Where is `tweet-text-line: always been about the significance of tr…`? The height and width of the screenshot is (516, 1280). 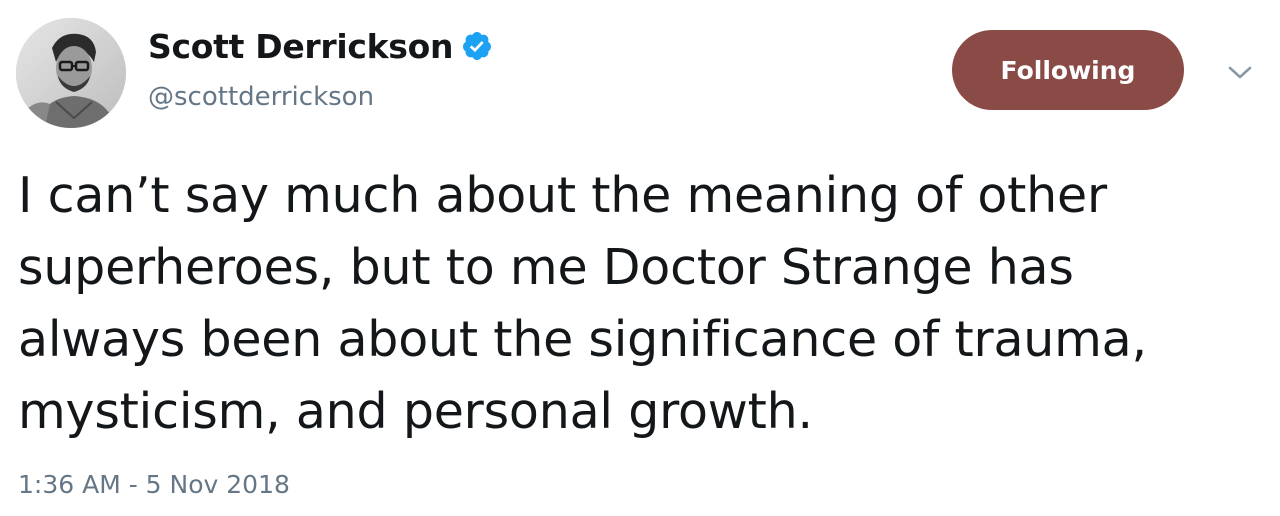 tweet-text-line: always been about the significance of tr… is located at coordinates (582, 339).